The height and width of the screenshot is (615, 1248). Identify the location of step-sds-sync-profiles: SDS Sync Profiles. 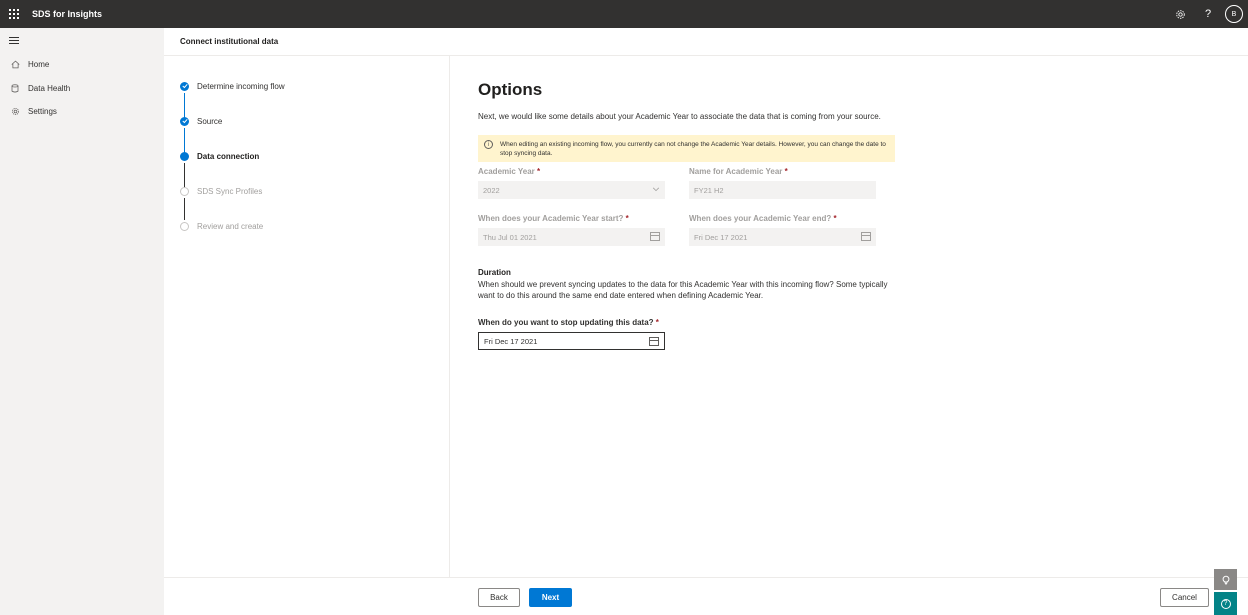
(221, 191).